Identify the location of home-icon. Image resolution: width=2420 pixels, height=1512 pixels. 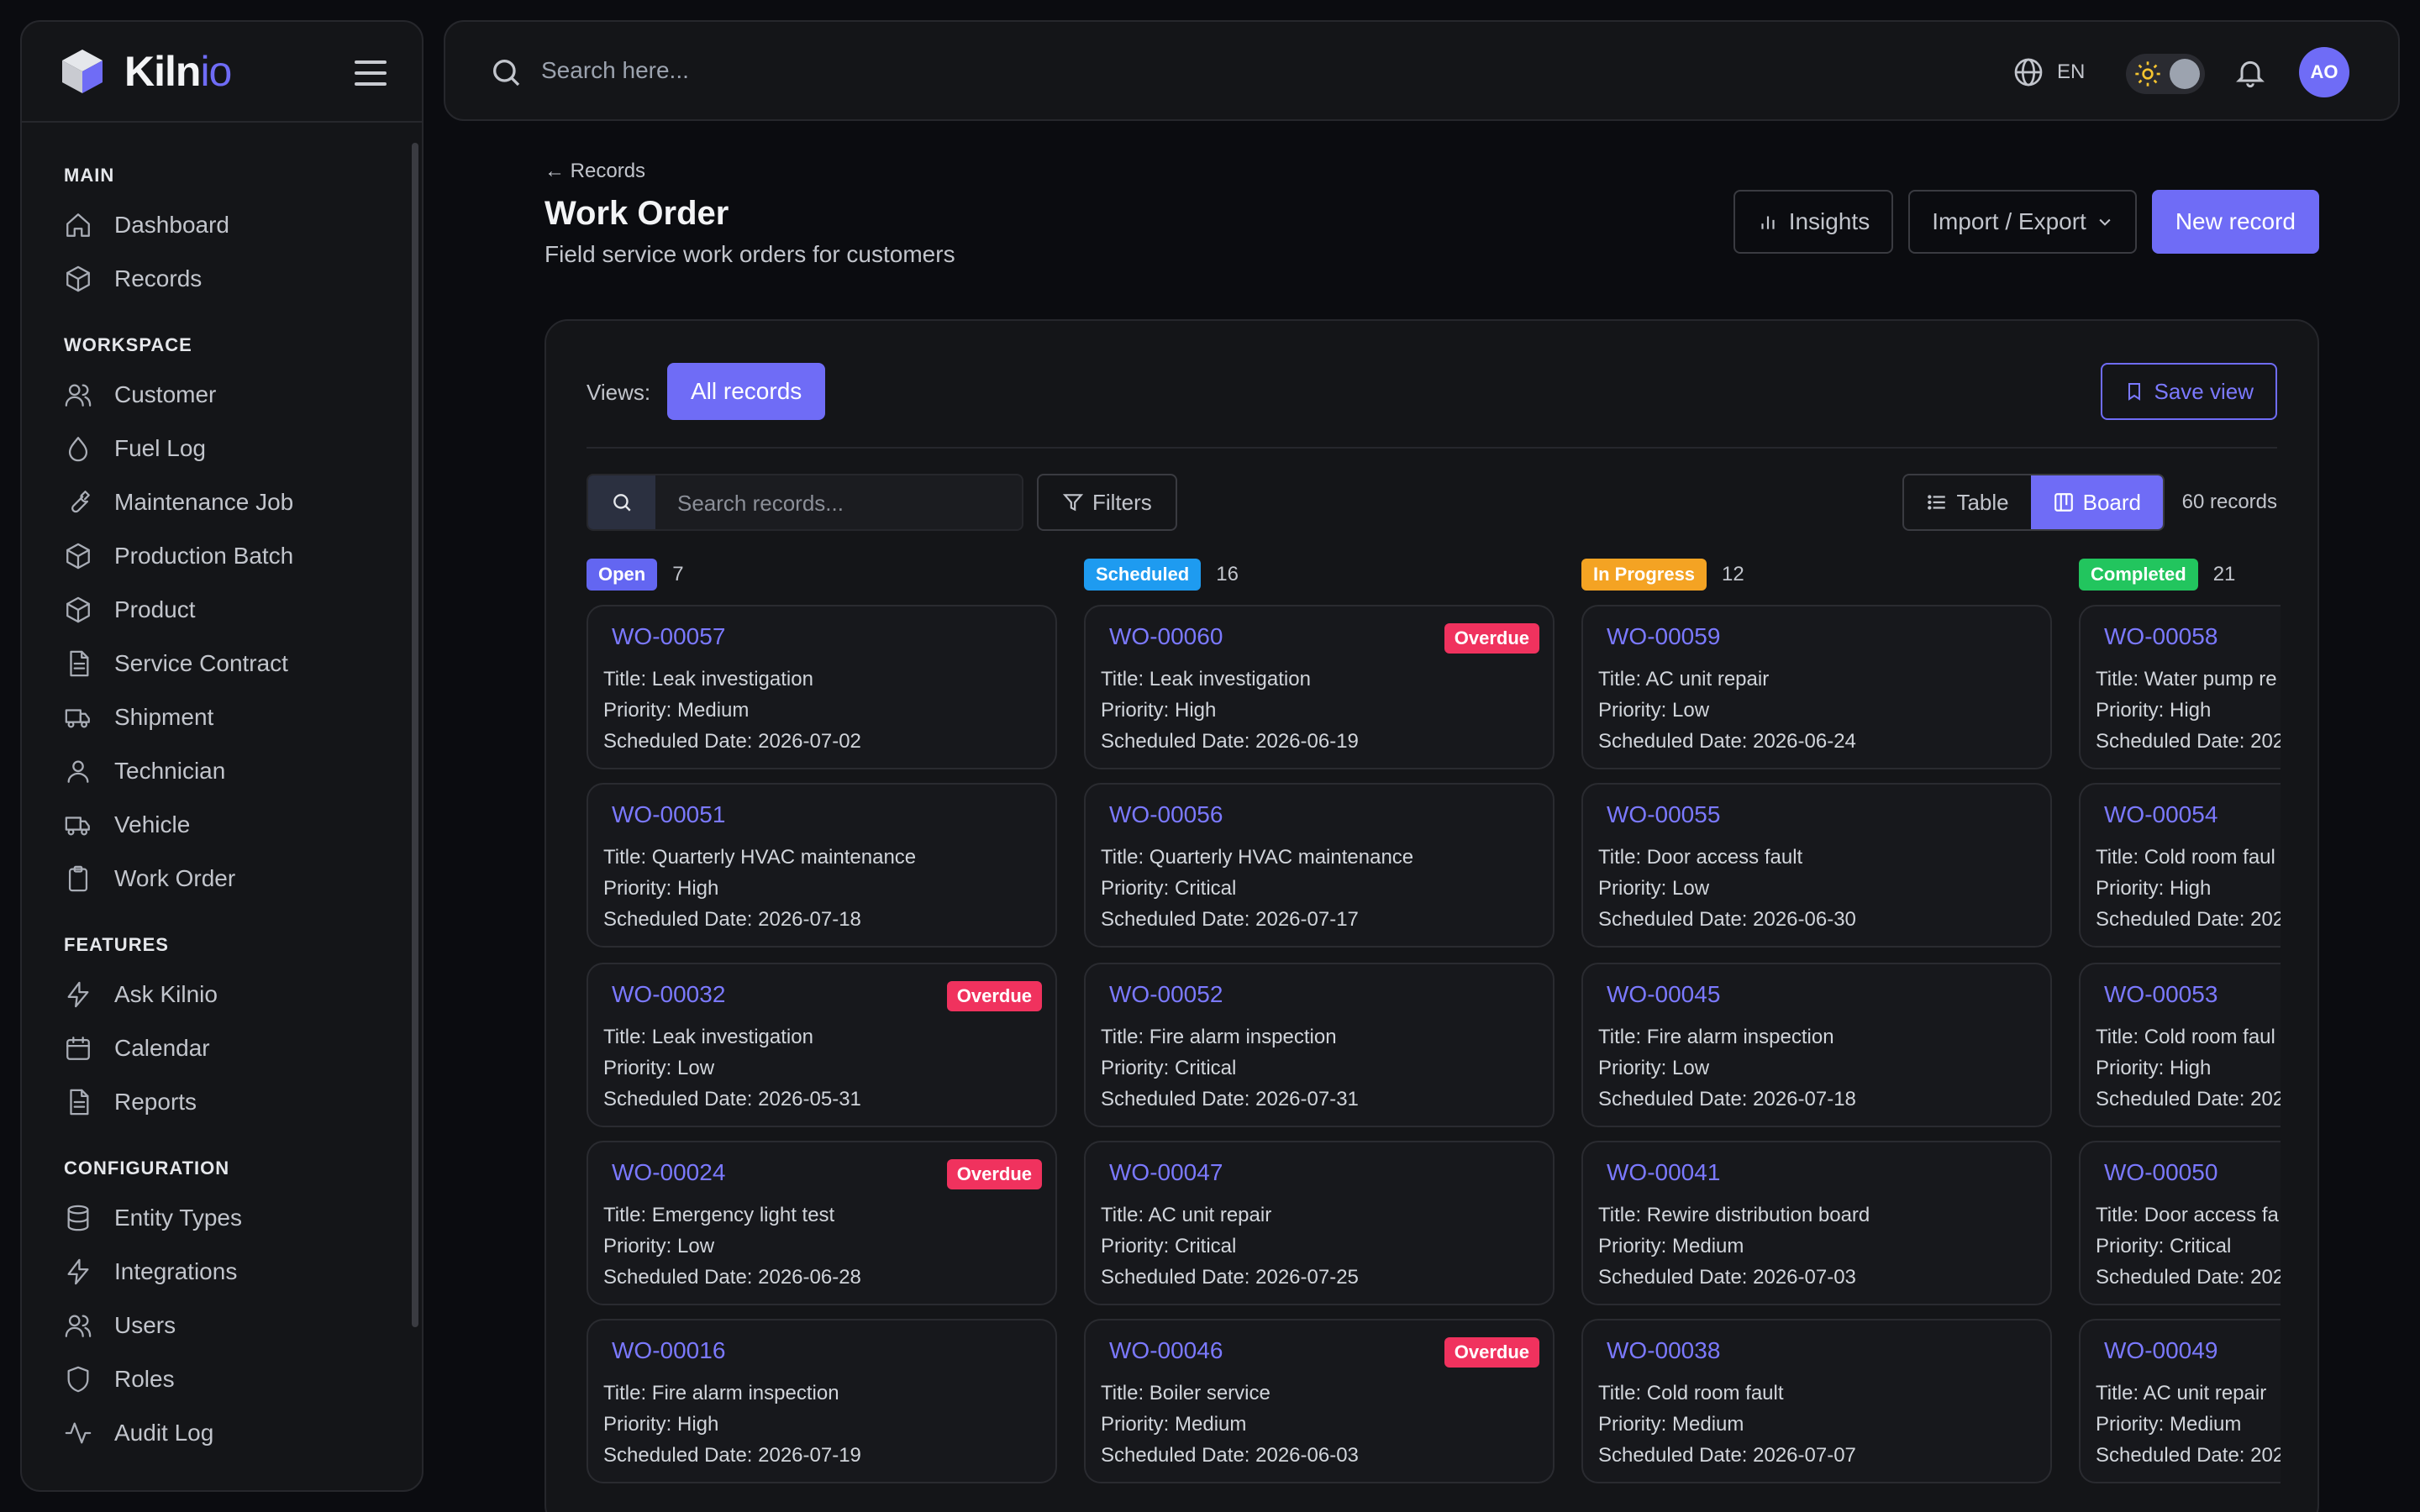
(78, 225).